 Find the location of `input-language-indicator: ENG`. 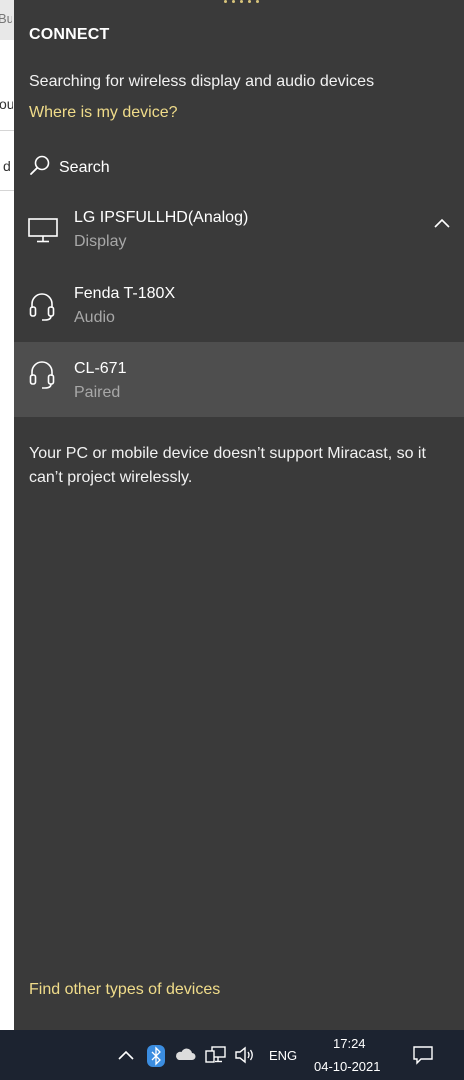

input-language-indicator: ENG is located at coordinates (283, 1055).